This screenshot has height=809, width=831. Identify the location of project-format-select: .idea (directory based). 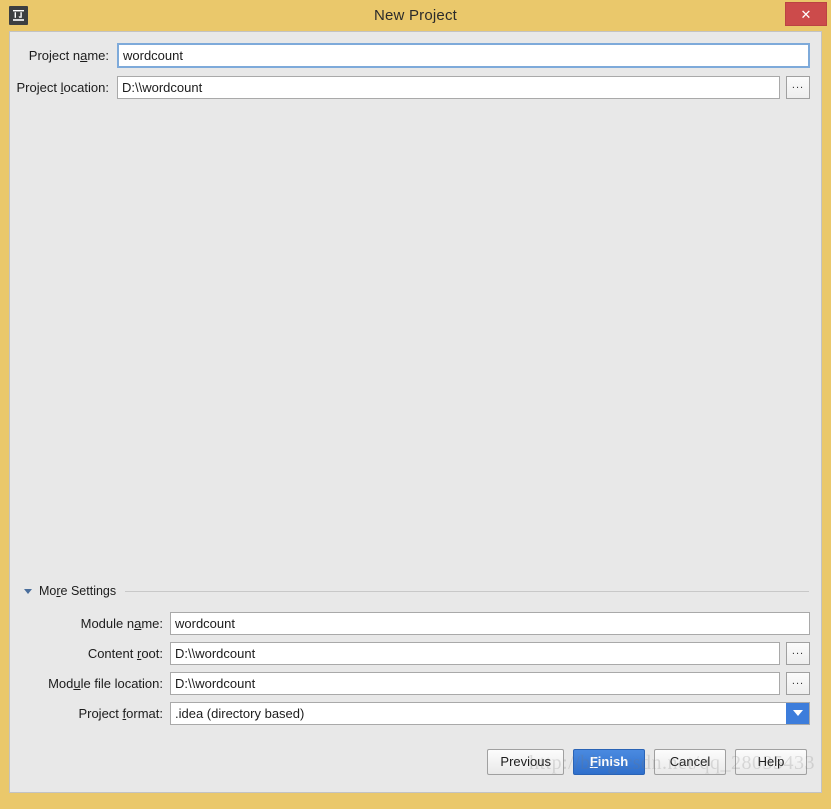
(490, 713).